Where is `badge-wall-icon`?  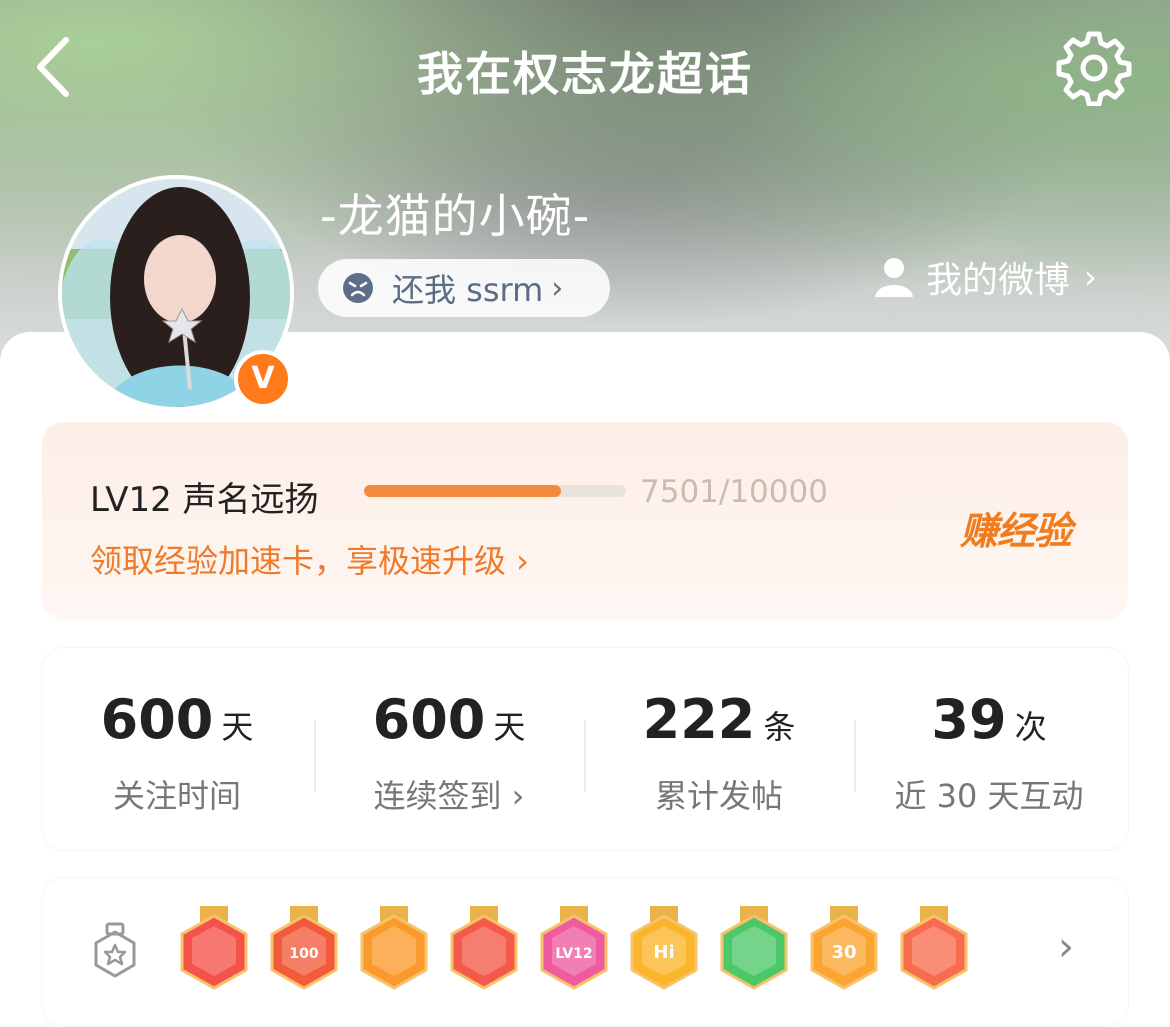 badge-wall-icon is located at coordinates (115, 950).